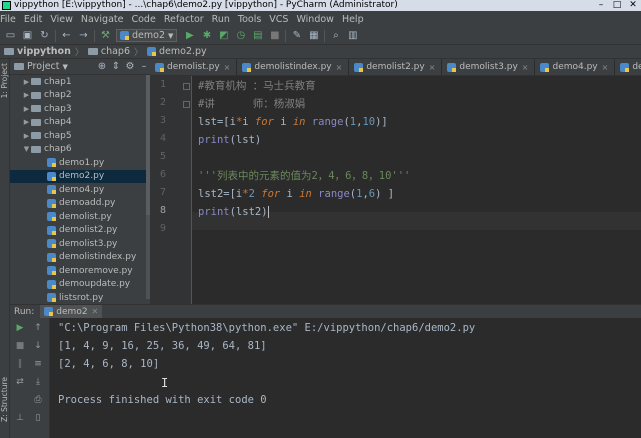 Image resolution: width=641 pixels, height=438 pixels. What do you see at coordinates (61, 19) in the screenshot?
I see `menu-item-view: View` at bounding box center [61, 19].